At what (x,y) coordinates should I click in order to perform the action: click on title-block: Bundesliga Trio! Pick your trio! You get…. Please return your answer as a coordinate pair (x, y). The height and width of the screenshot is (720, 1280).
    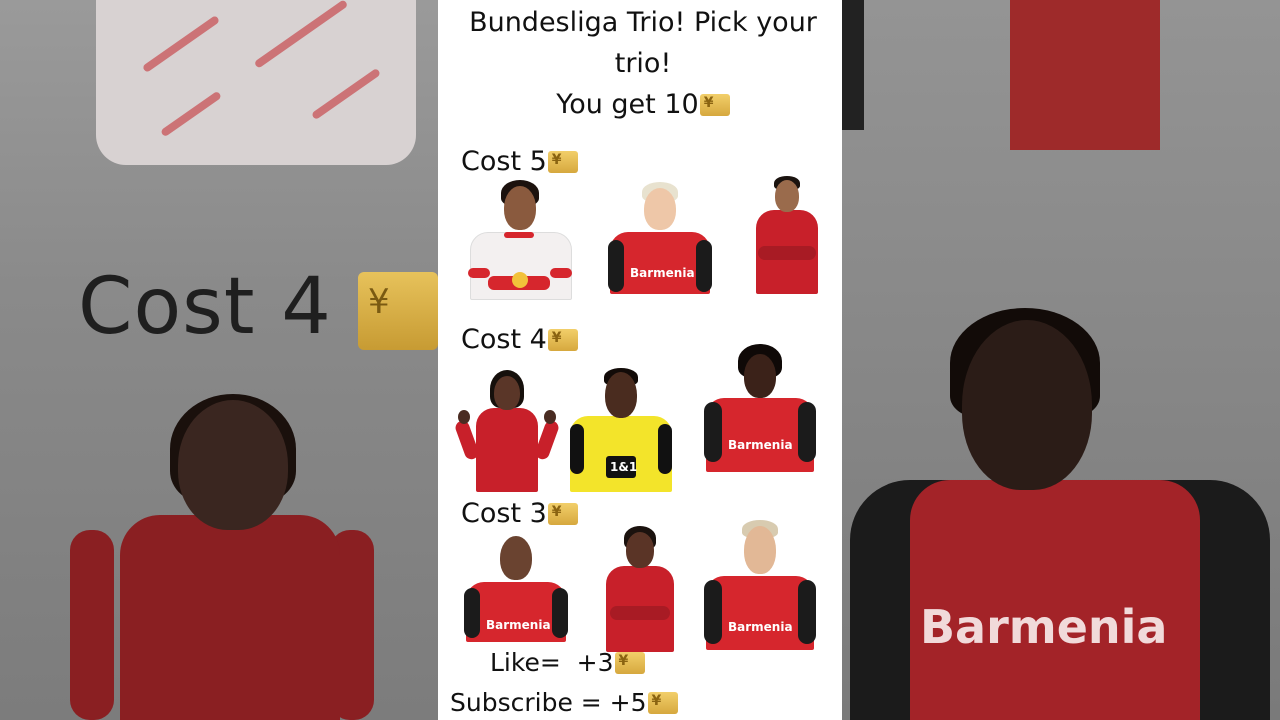
    Looking at the image, I should click on (640, 63).